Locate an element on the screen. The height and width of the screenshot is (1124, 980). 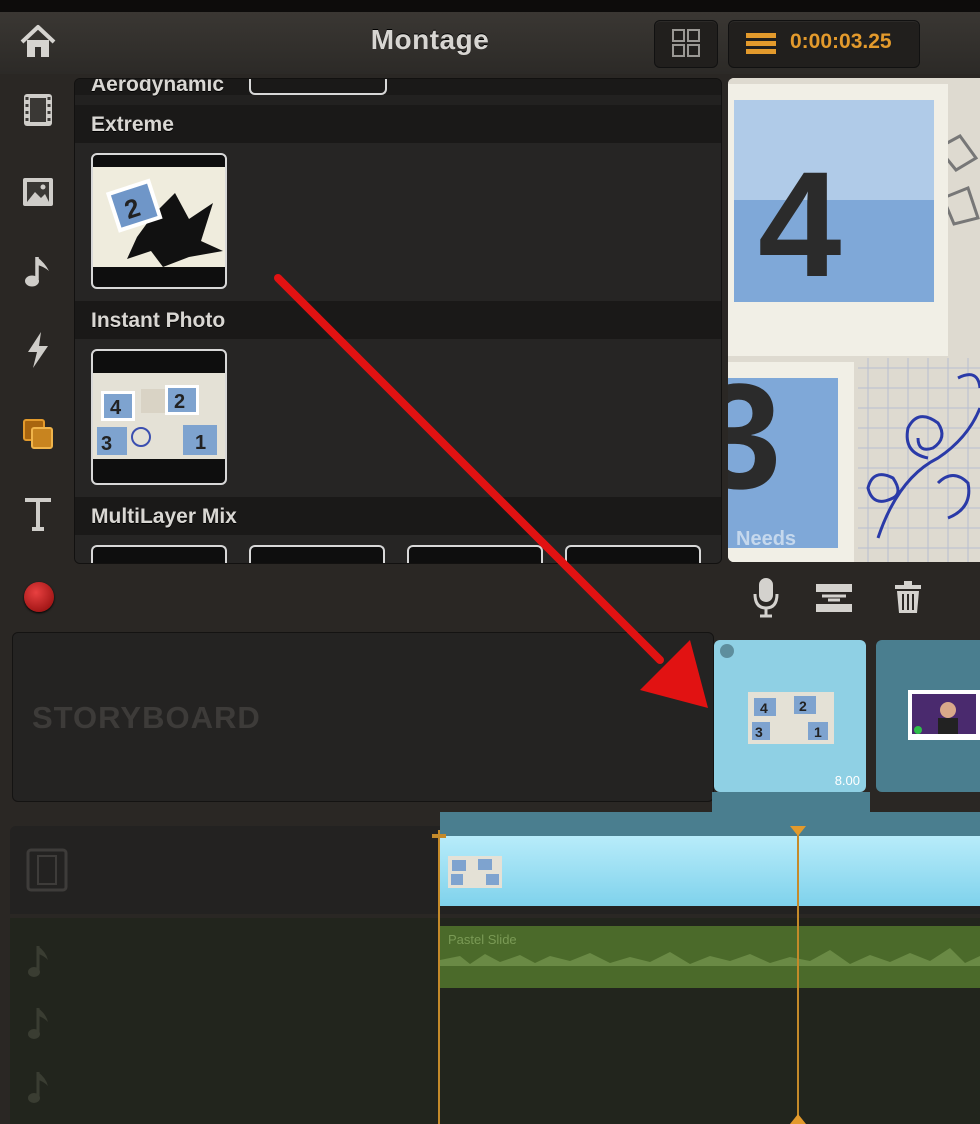
template-thumbnail-instant-photo: 4 2 3 1 is located at coordinates (159, 417).